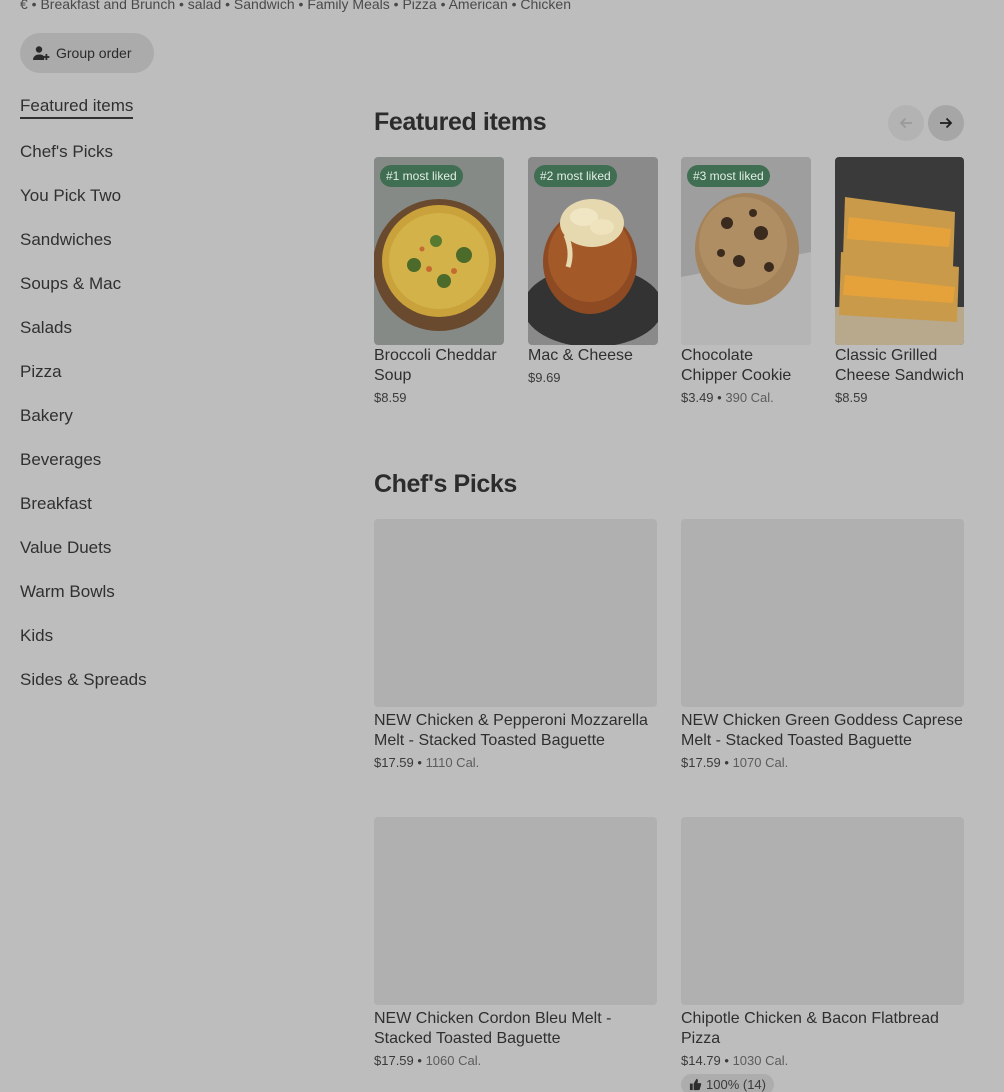 Image resolution: width=1004 pixels, height=1092 pixels. What do you see at coordinates (736, 365) in the screenshot?
I see `item-name: Chocolate Chipper Cookie` at bounding box center [736, 365].